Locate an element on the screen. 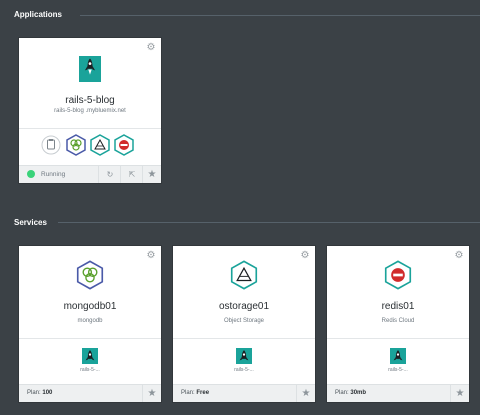 This screenshot has height=415, width=480. service-name: ostorage01 is located at coordinates (244, 306).